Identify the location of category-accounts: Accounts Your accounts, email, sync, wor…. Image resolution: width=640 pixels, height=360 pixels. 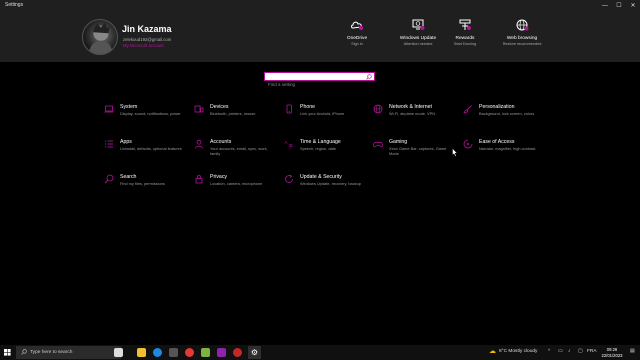
(238, 152).